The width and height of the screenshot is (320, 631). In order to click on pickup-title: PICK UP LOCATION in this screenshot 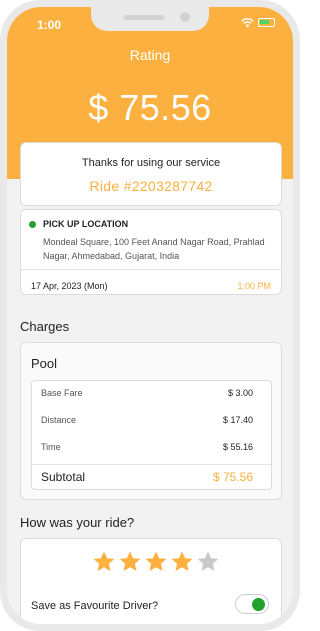, I will do `click(86, 224)`.